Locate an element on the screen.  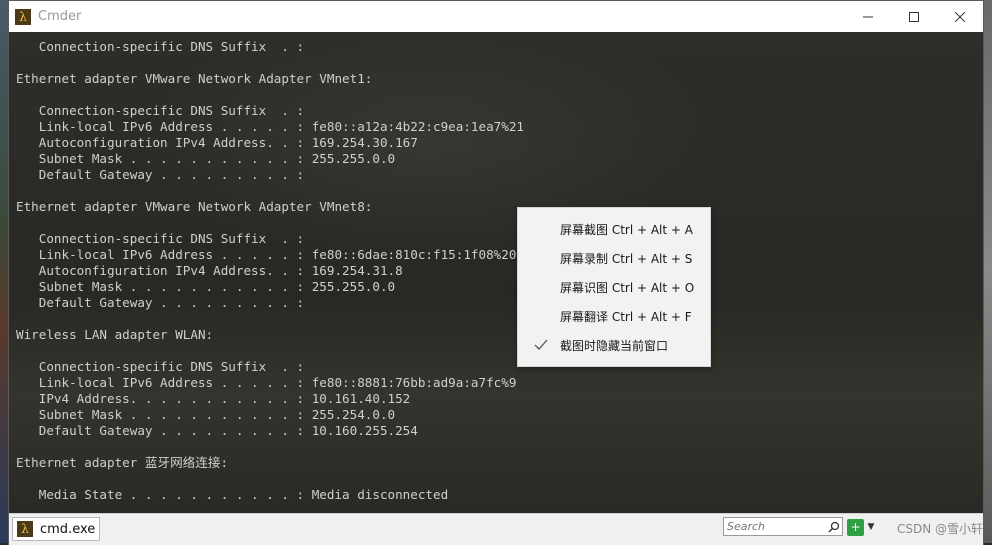
menu-item-screen-translate: 屏幕翻译 Ctrl + Alt + F is located at coordinates (614, 316).